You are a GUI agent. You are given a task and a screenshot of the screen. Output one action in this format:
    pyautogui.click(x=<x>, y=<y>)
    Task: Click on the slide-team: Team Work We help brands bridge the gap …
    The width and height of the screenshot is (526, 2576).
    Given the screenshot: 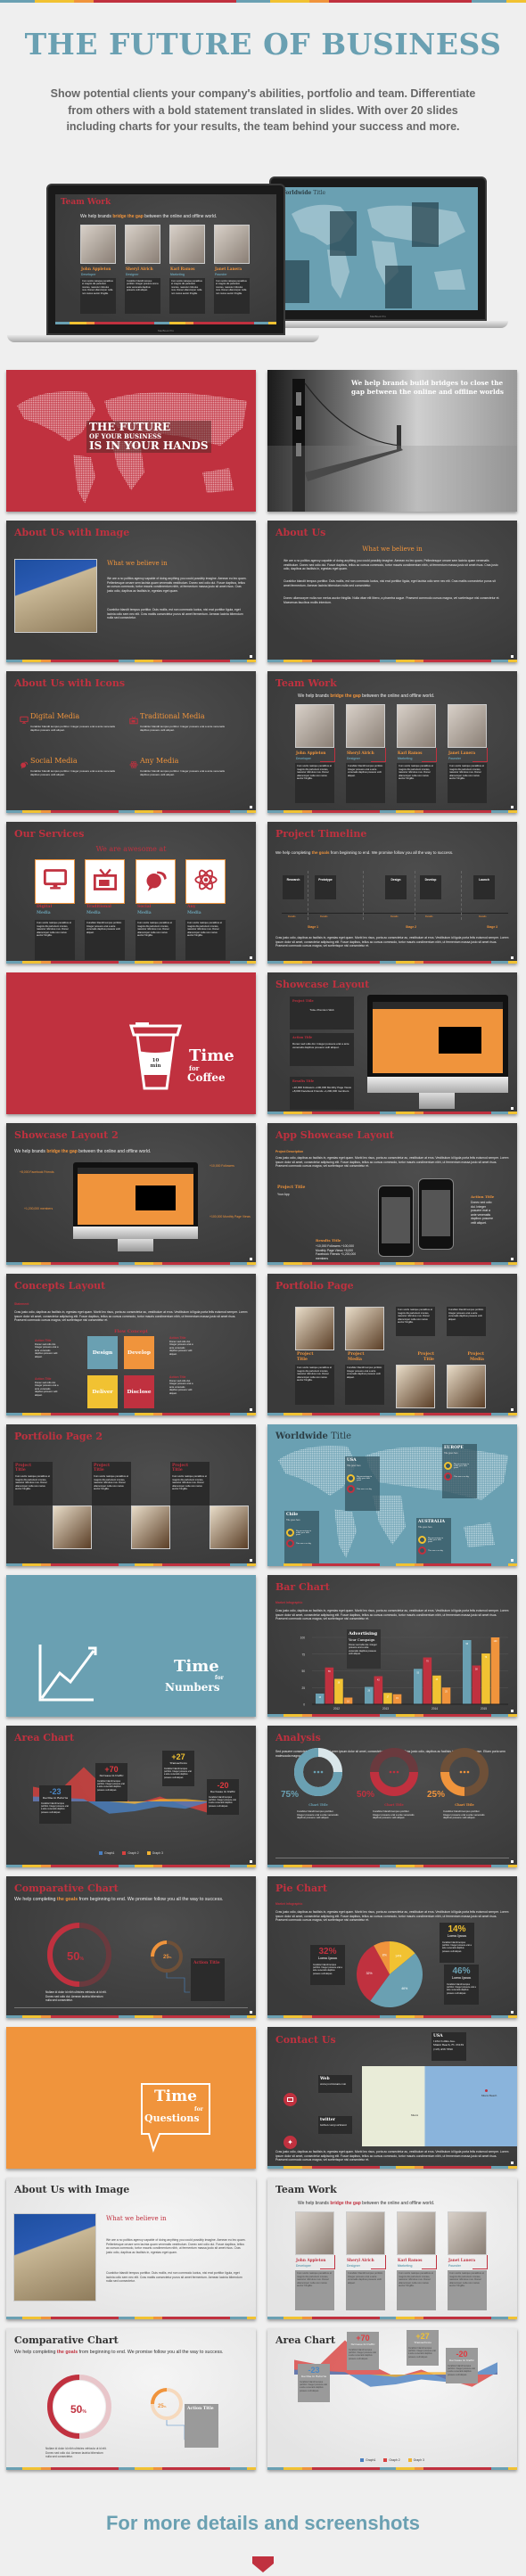 What is the action you would take?
    pyautogui.click(x=392, y=742)
    